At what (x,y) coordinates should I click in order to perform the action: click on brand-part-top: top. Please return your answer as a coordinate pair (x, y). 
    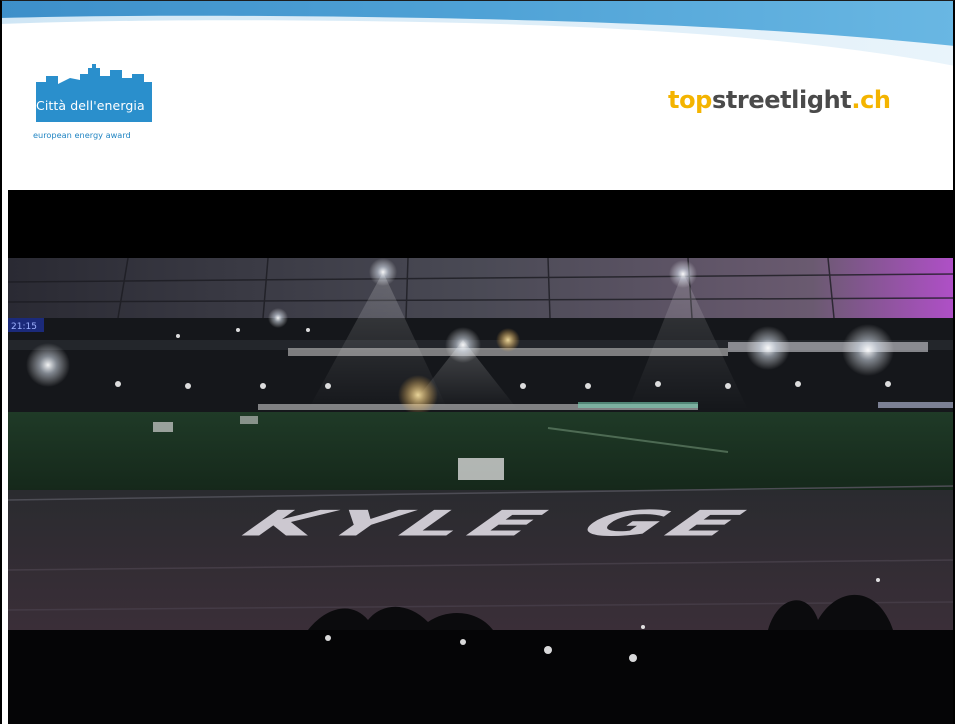
    Looking at the image, I should click on (690, 100).